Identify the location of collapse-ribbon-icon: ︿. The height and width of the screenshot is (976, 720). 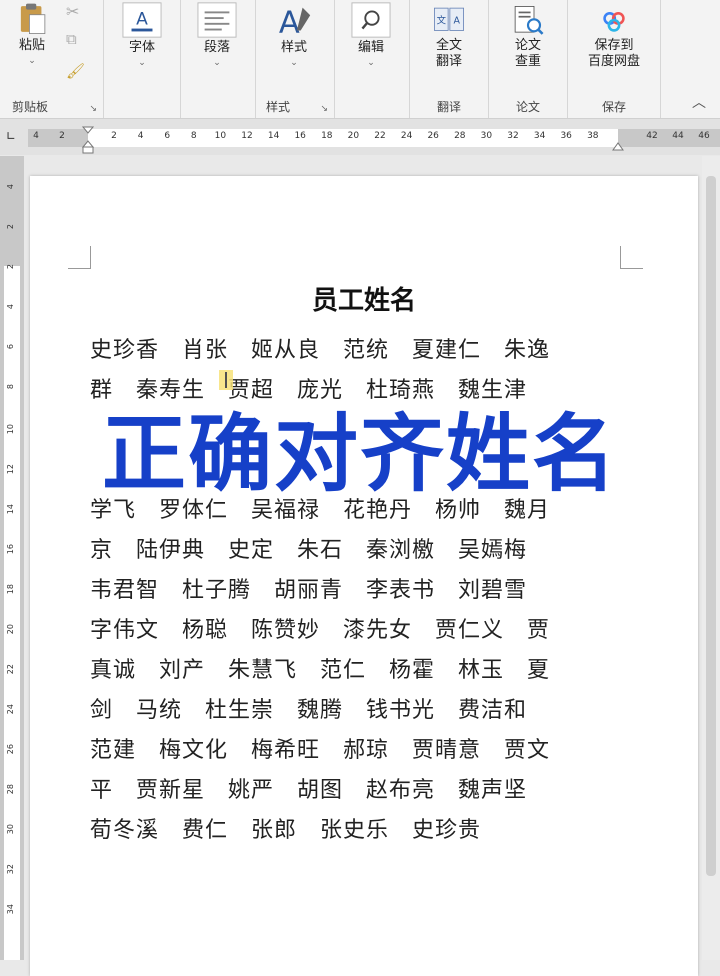
(699, 102).